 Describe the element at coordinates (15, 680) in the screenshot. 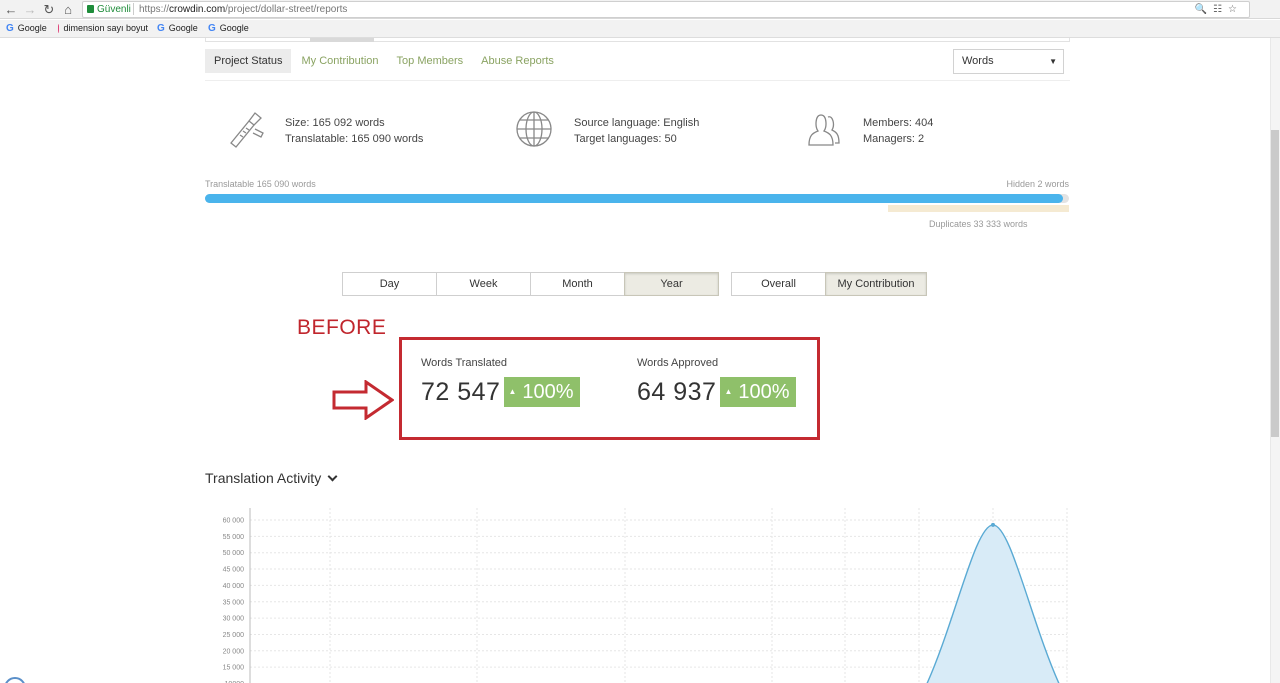

I see `help-icon` at that location.